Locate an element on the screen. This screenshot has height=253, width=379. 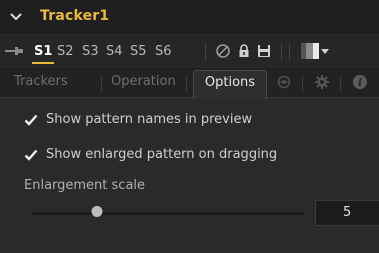
disable-icon is located at coordinates (223, 51).